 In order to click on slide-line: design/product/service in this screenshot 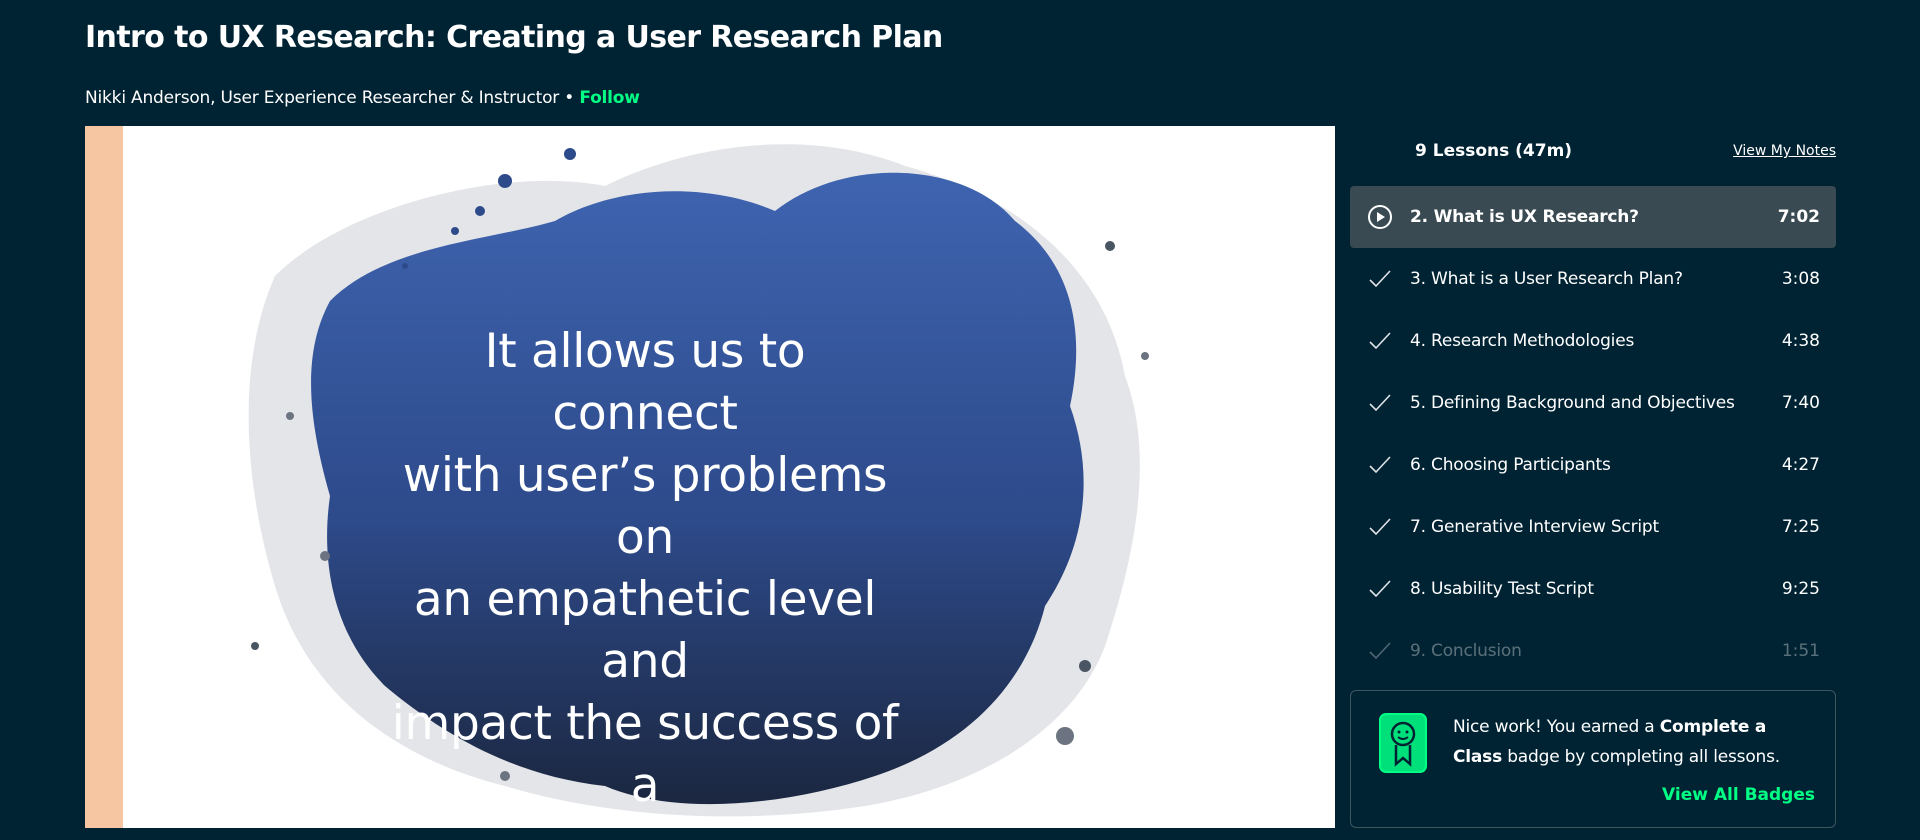, I will do `click(650, 822)`.